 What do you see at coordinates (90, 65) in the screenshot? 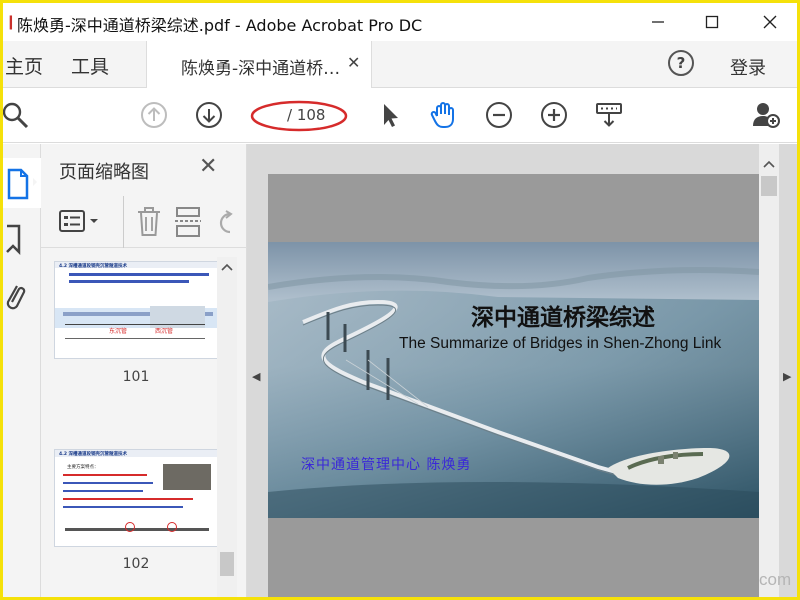
I see `tab-tools: 工具` at bounding box center [90, 65].